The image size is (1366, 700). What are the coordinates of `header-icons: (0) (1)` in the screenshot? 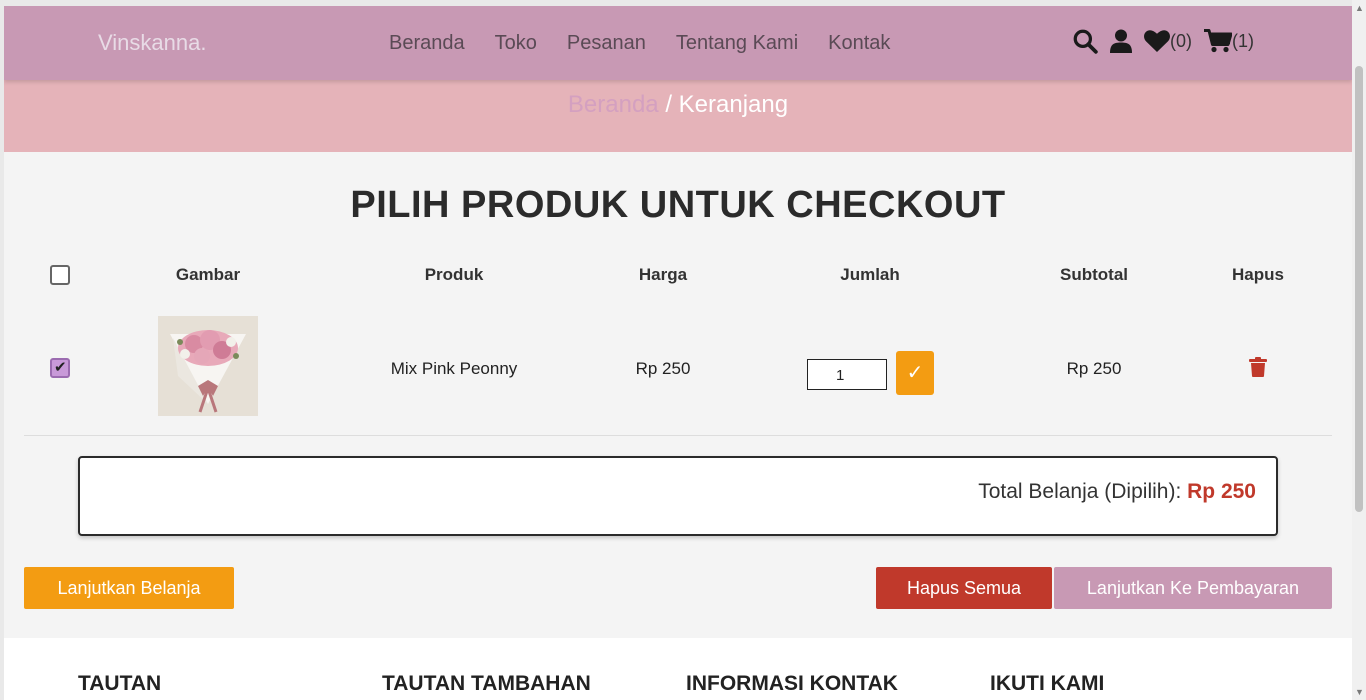 It's located at (1163, 41).